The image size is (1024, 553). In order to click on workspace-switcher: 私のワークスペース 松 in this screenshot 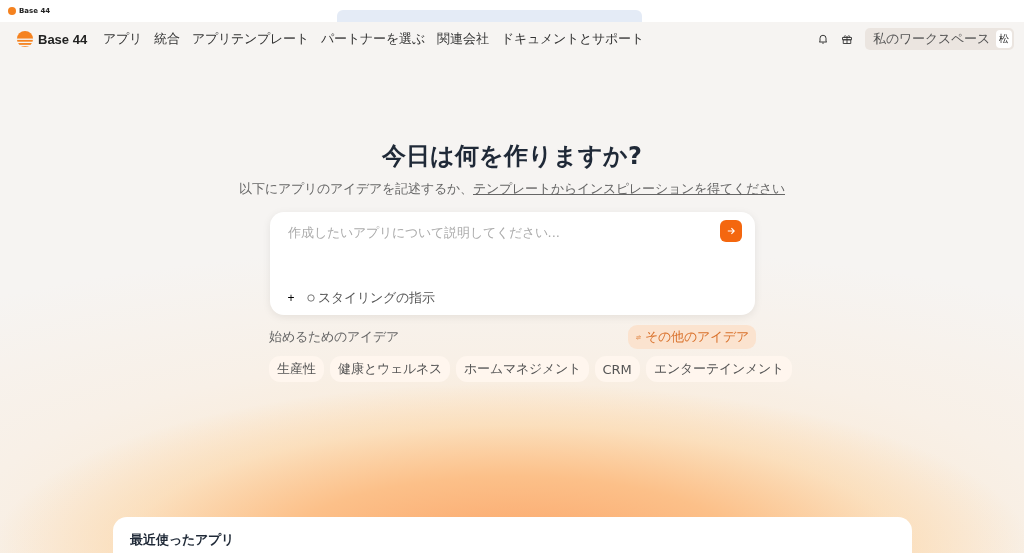, I will do `click(939, 39)`.